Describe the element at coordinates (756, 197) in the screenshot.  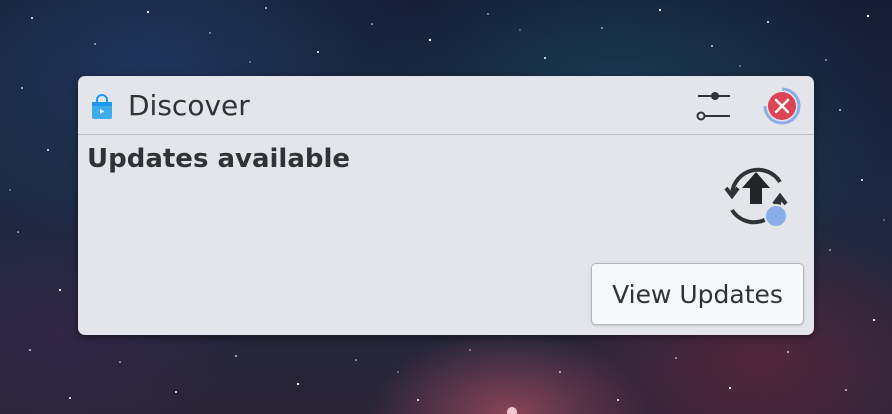
I see `system-update-icon` at that location.